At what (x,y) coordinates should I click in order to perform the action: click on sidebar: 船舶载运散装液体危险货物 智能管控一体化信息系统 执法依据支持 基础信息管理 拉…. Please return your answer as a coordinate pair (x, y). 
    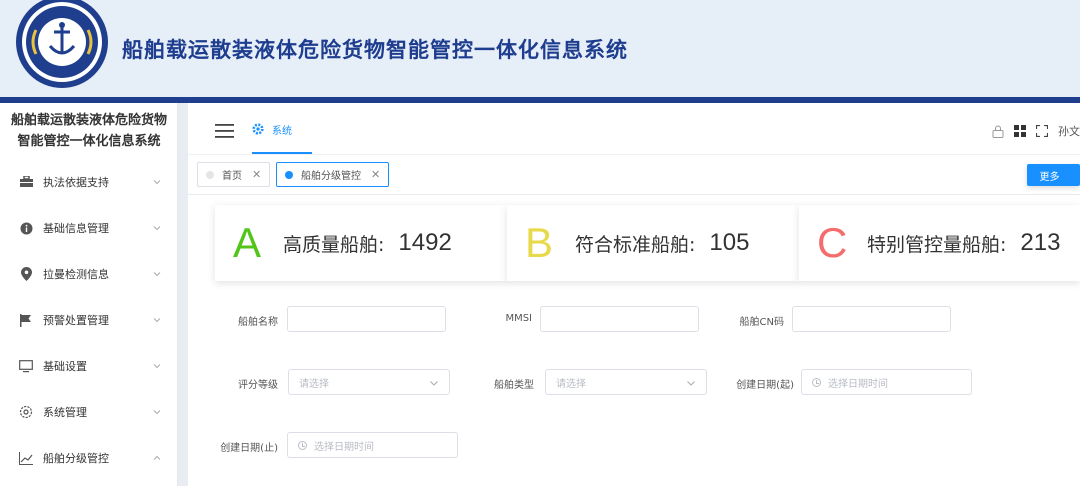
    Looking at the image, I should click on (89, 294).